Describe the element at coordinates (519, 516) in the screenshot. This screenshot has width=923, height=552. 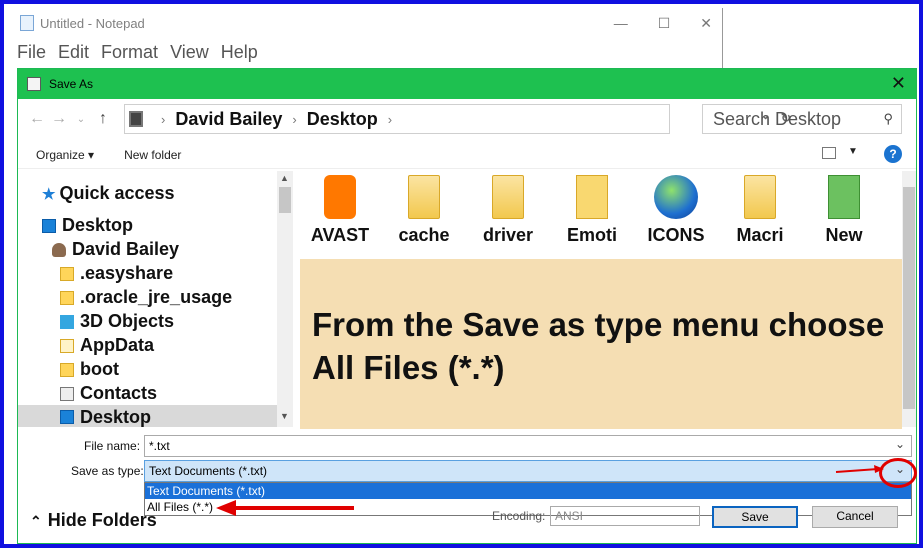
I see `encoding-label: Encoding:` at that location.